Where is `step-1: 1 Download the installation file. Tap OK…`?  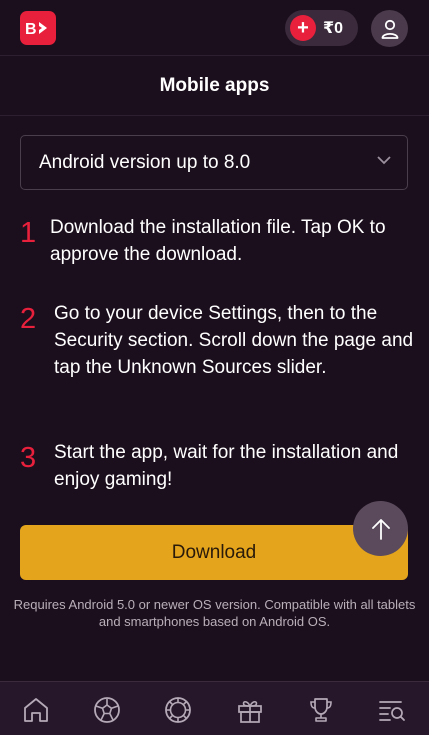
step-1: 1 Download the installation file. Tap OK… is located at coordinates (217, 241).